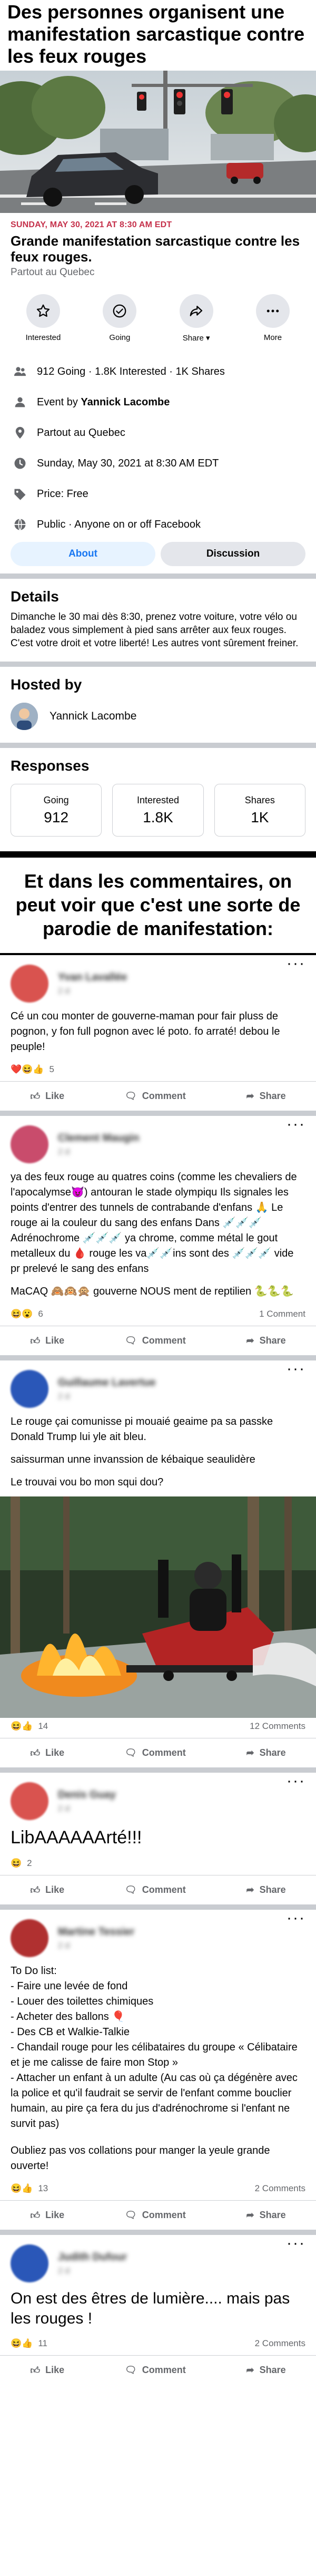 The width and height of the screenshot is (316, 2576). Describe the element at coordinates (87, 1795) in the screenshot. I see `author-name: Denis Guay` at that location.